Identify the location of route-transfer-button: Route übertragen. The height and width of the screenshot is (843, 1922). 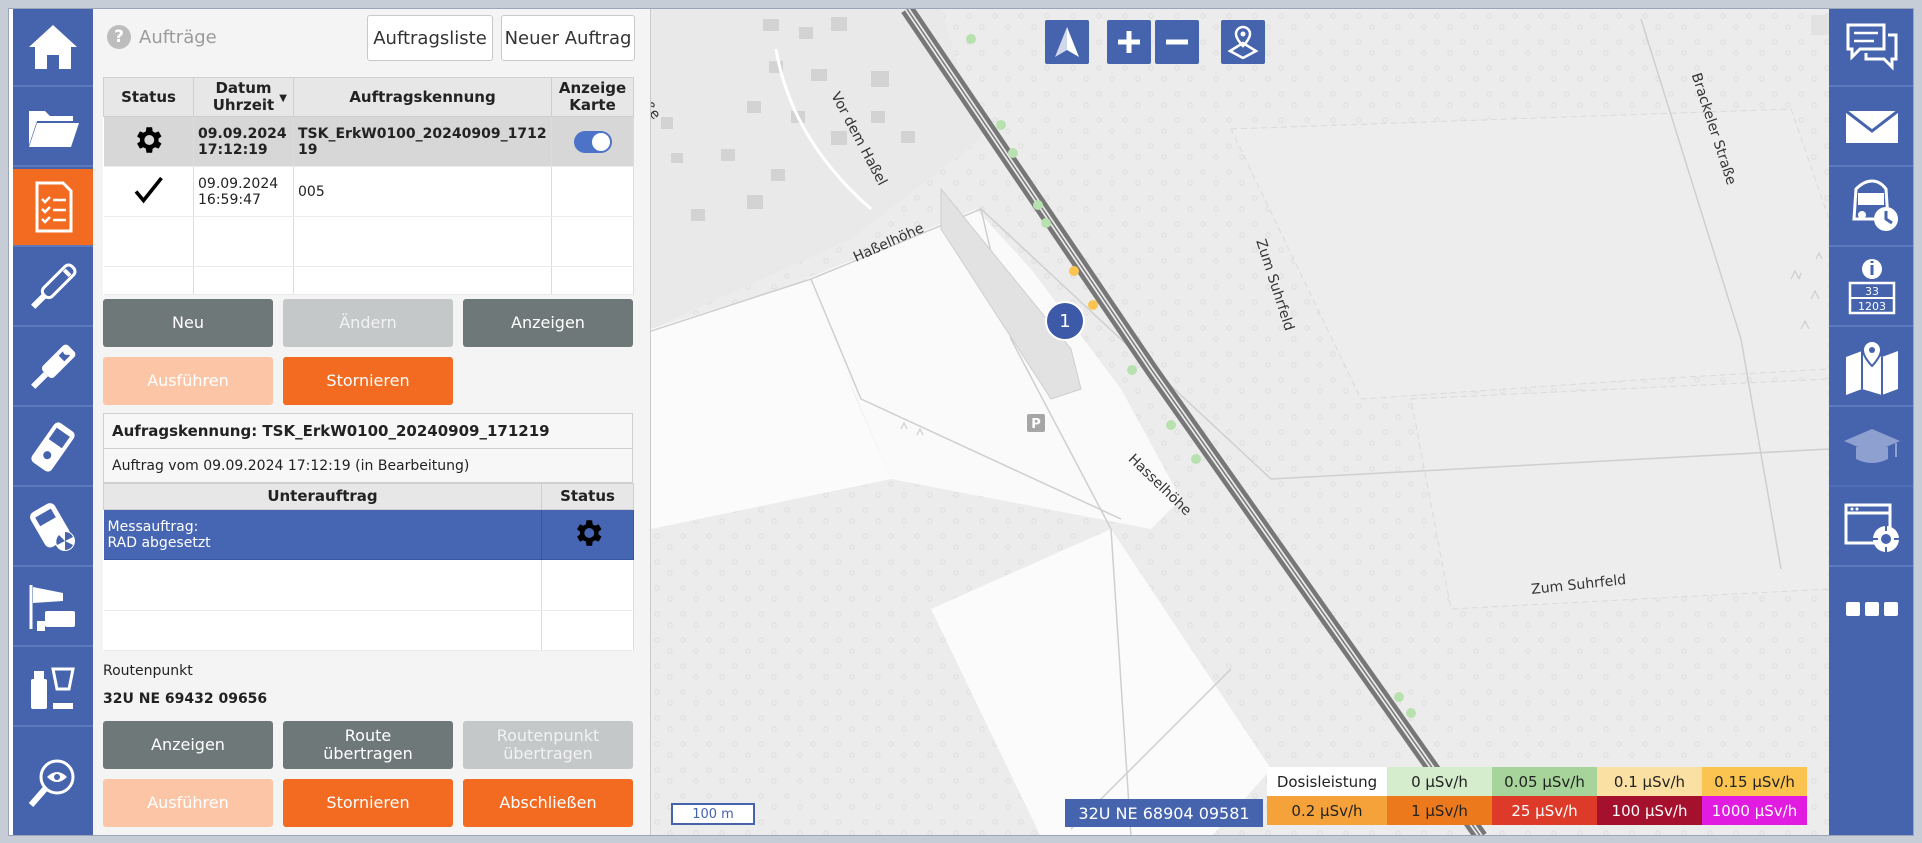
(368, 745).